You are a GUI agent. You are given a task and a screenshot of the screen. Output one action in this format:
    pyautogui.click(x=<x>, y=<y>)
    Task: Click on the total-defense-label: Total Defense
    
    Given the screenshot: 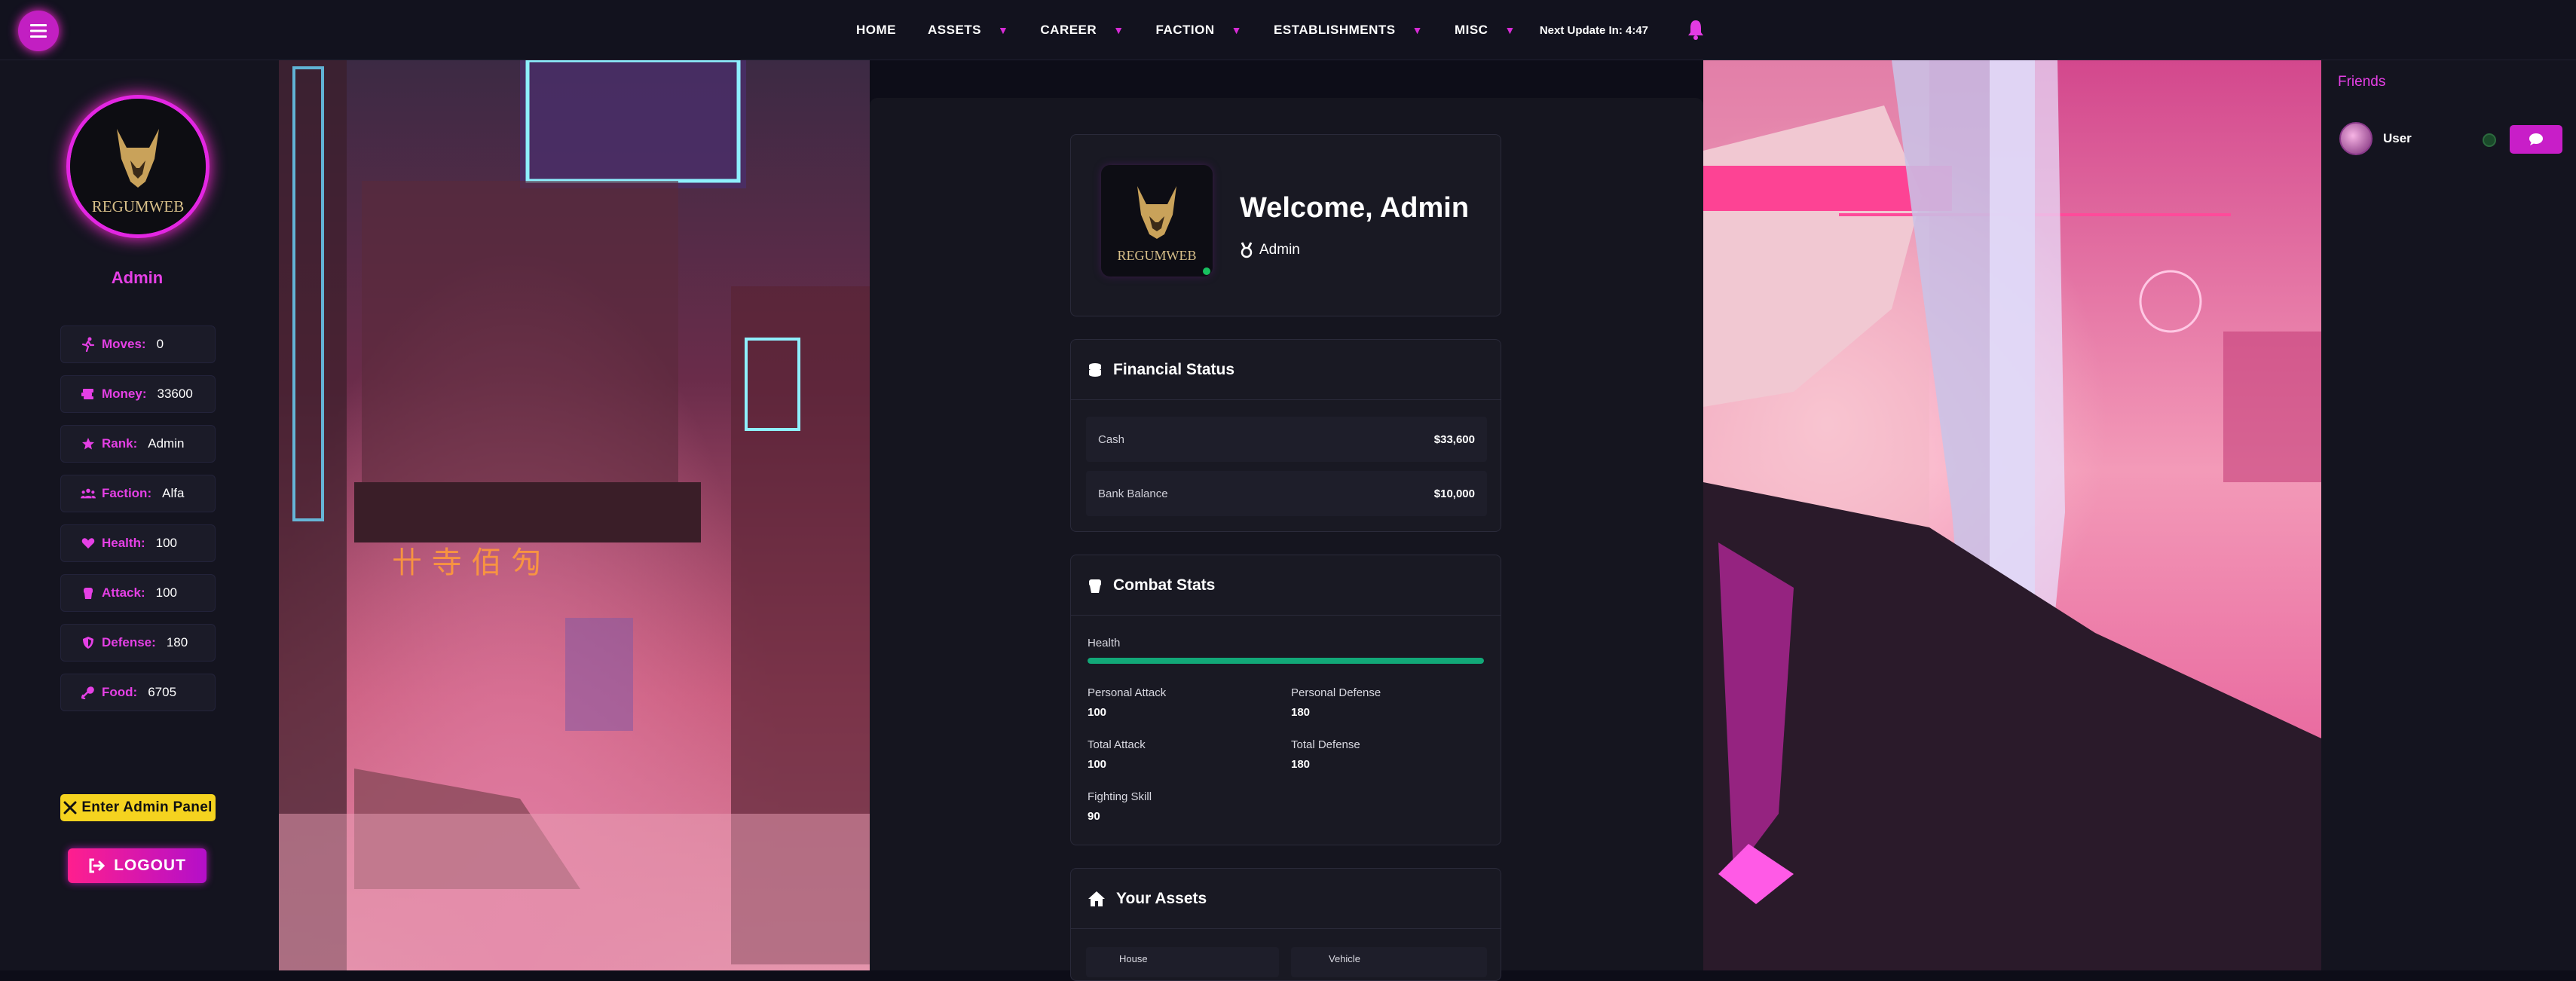 What is the action you would take?
    pyautogui.click(x=1325, y=745)
    